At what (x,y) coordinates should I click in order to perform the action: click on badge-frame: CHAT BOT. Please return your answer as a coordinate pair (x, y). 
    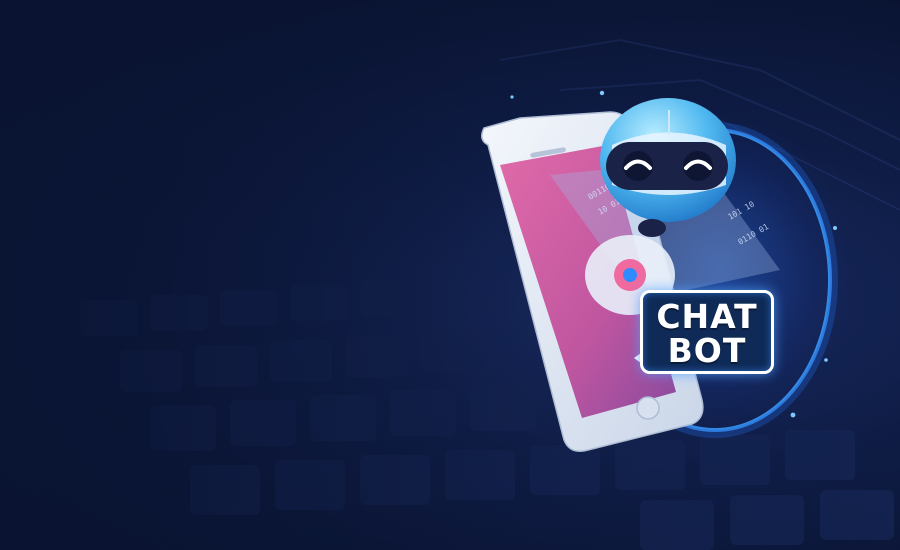
    Looking at the image, I should click on (707, 332).